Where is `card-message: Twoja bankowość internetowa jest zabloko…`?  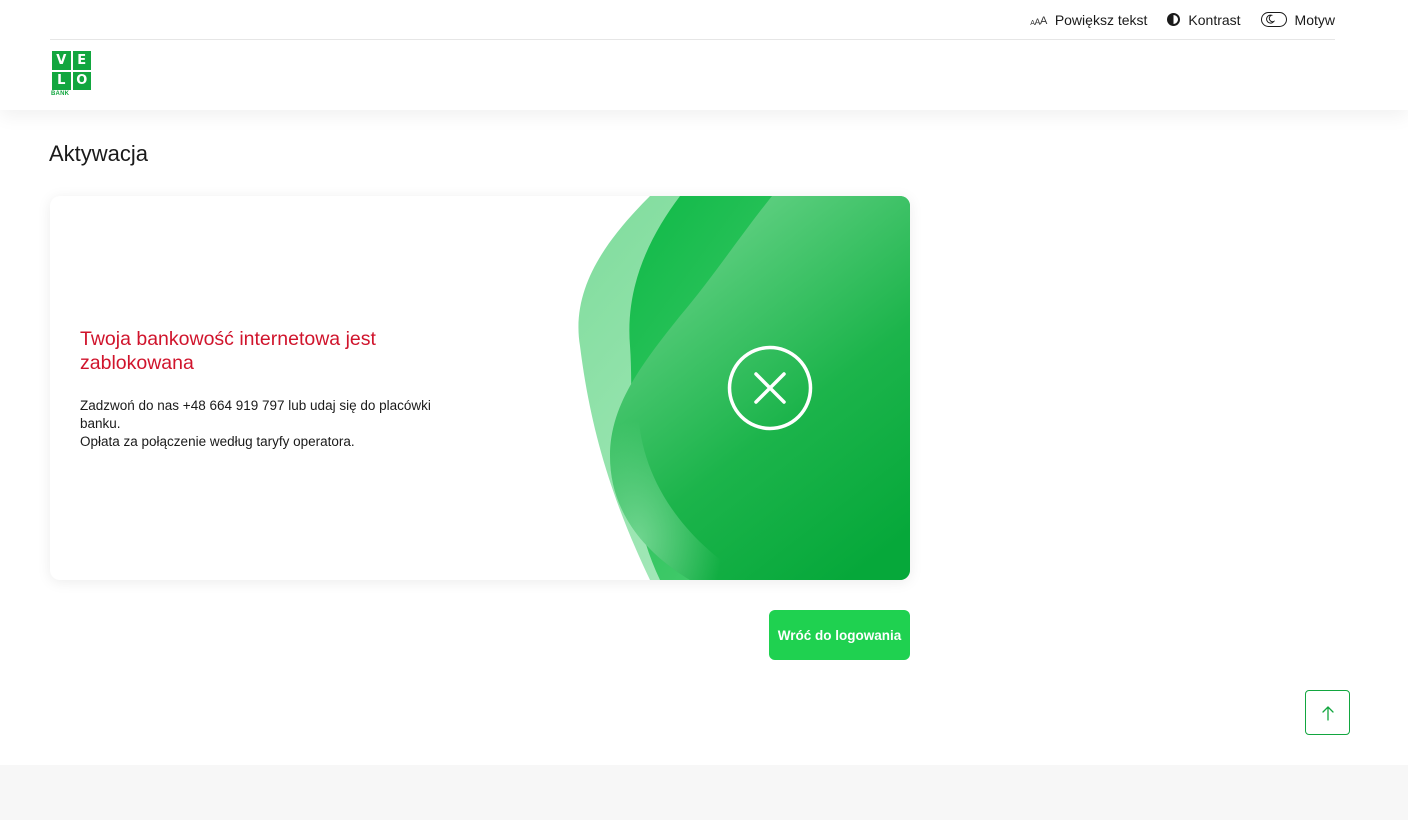 card-message: Twoja bankowość internetowa jest zabloko… is located at coordinates (270, 389).